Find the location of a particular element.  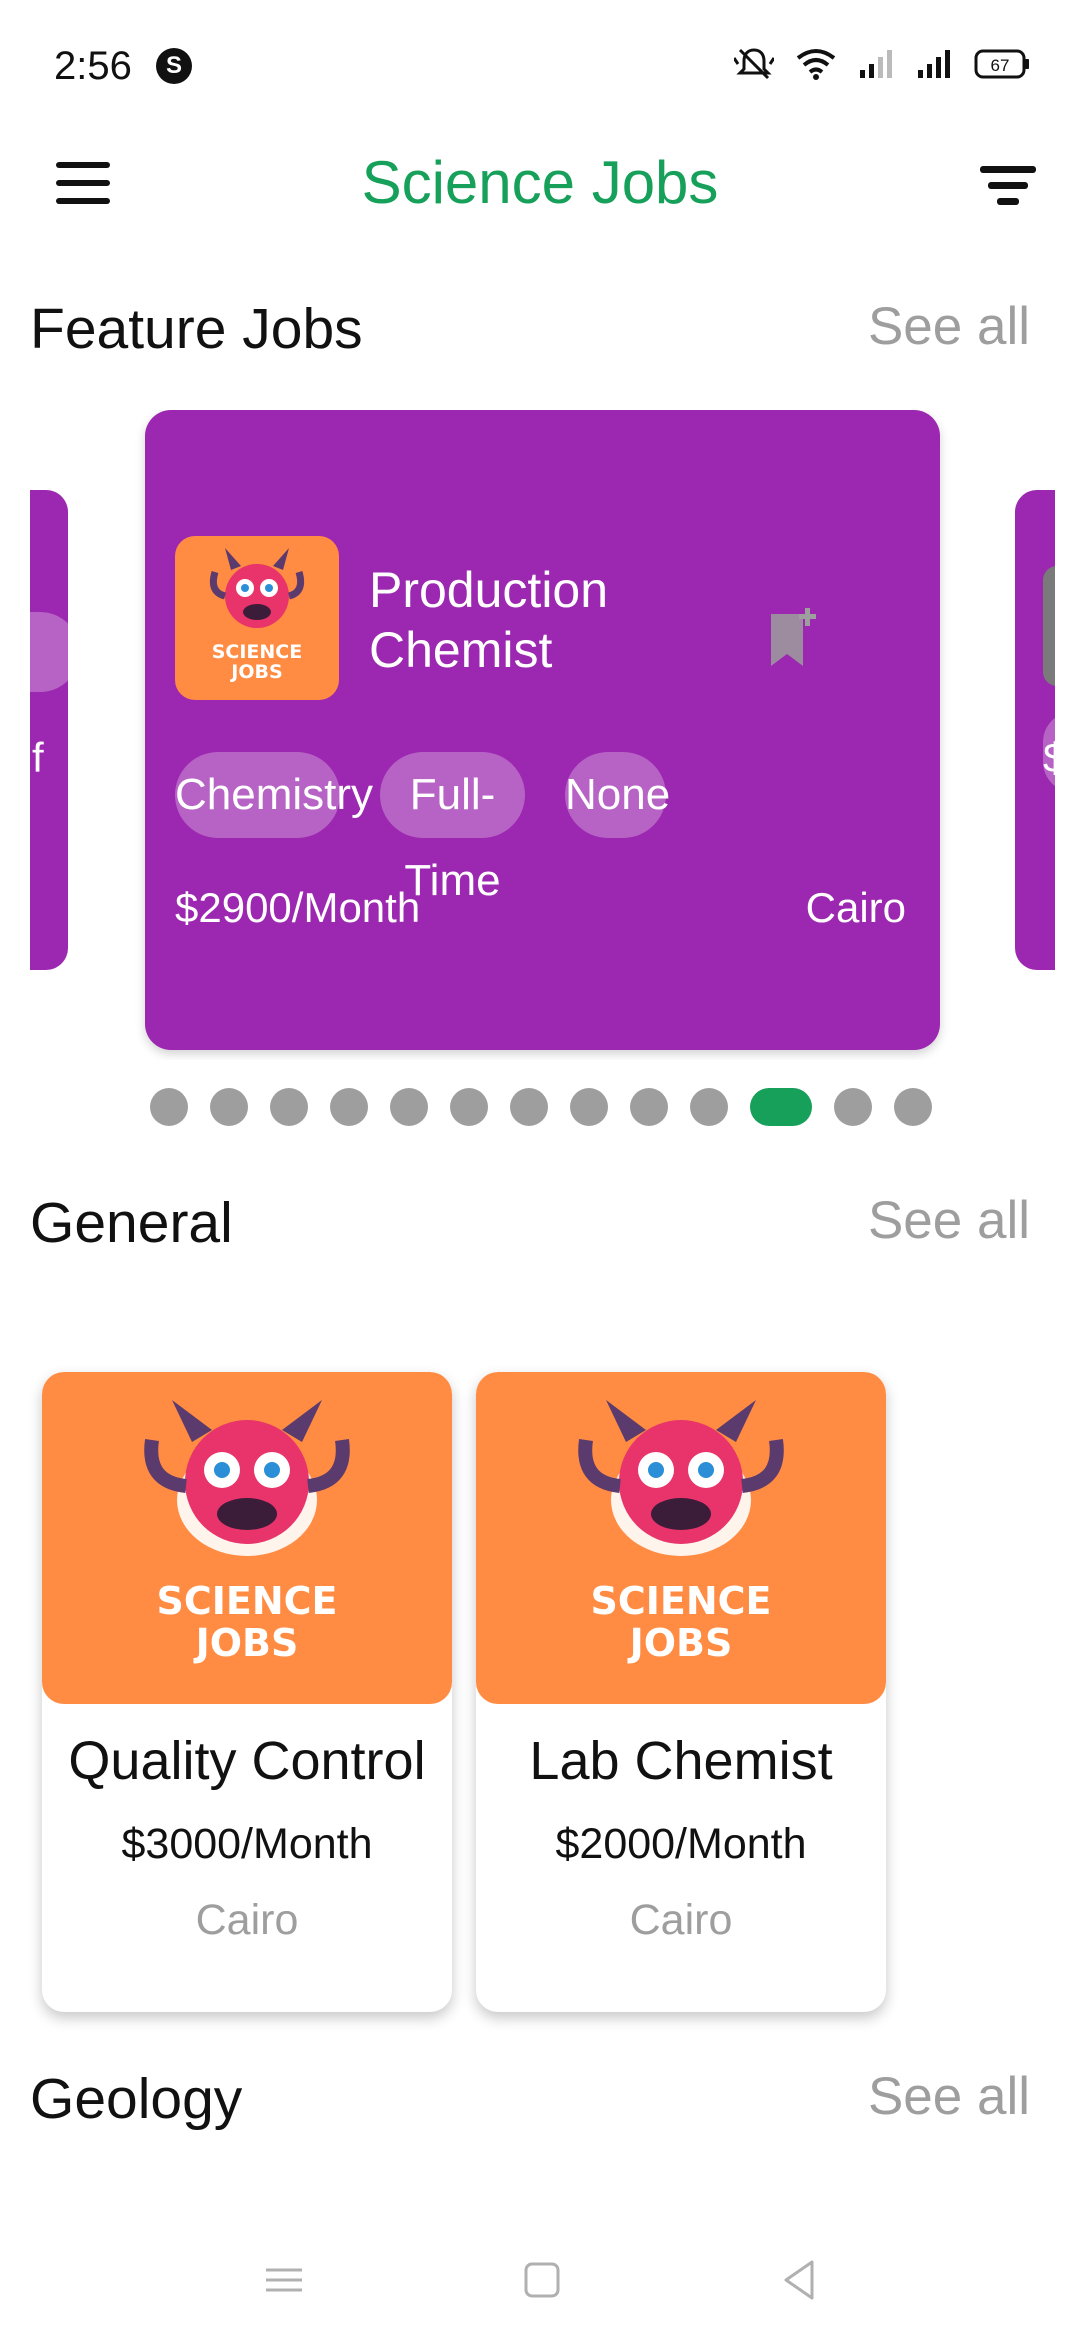

job-salary: $2900/Month is located at coordinates (298, 907).